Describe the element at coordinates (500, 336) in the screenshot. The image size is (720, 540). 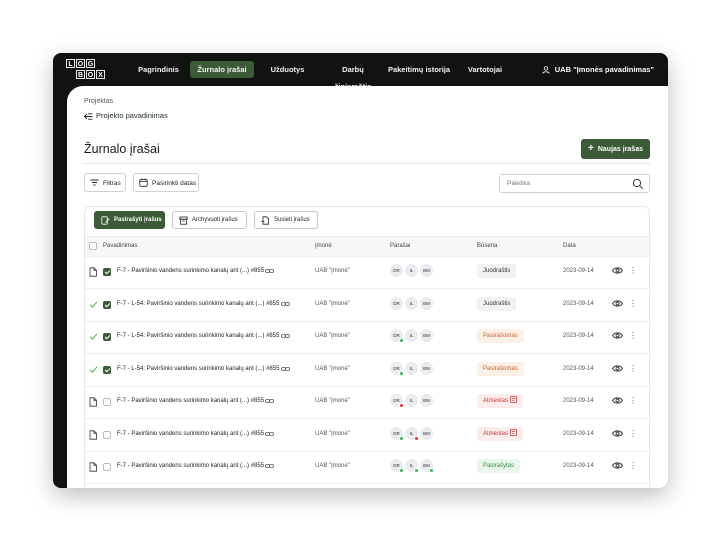
I see `status-text: Pasirašomas` at that location.